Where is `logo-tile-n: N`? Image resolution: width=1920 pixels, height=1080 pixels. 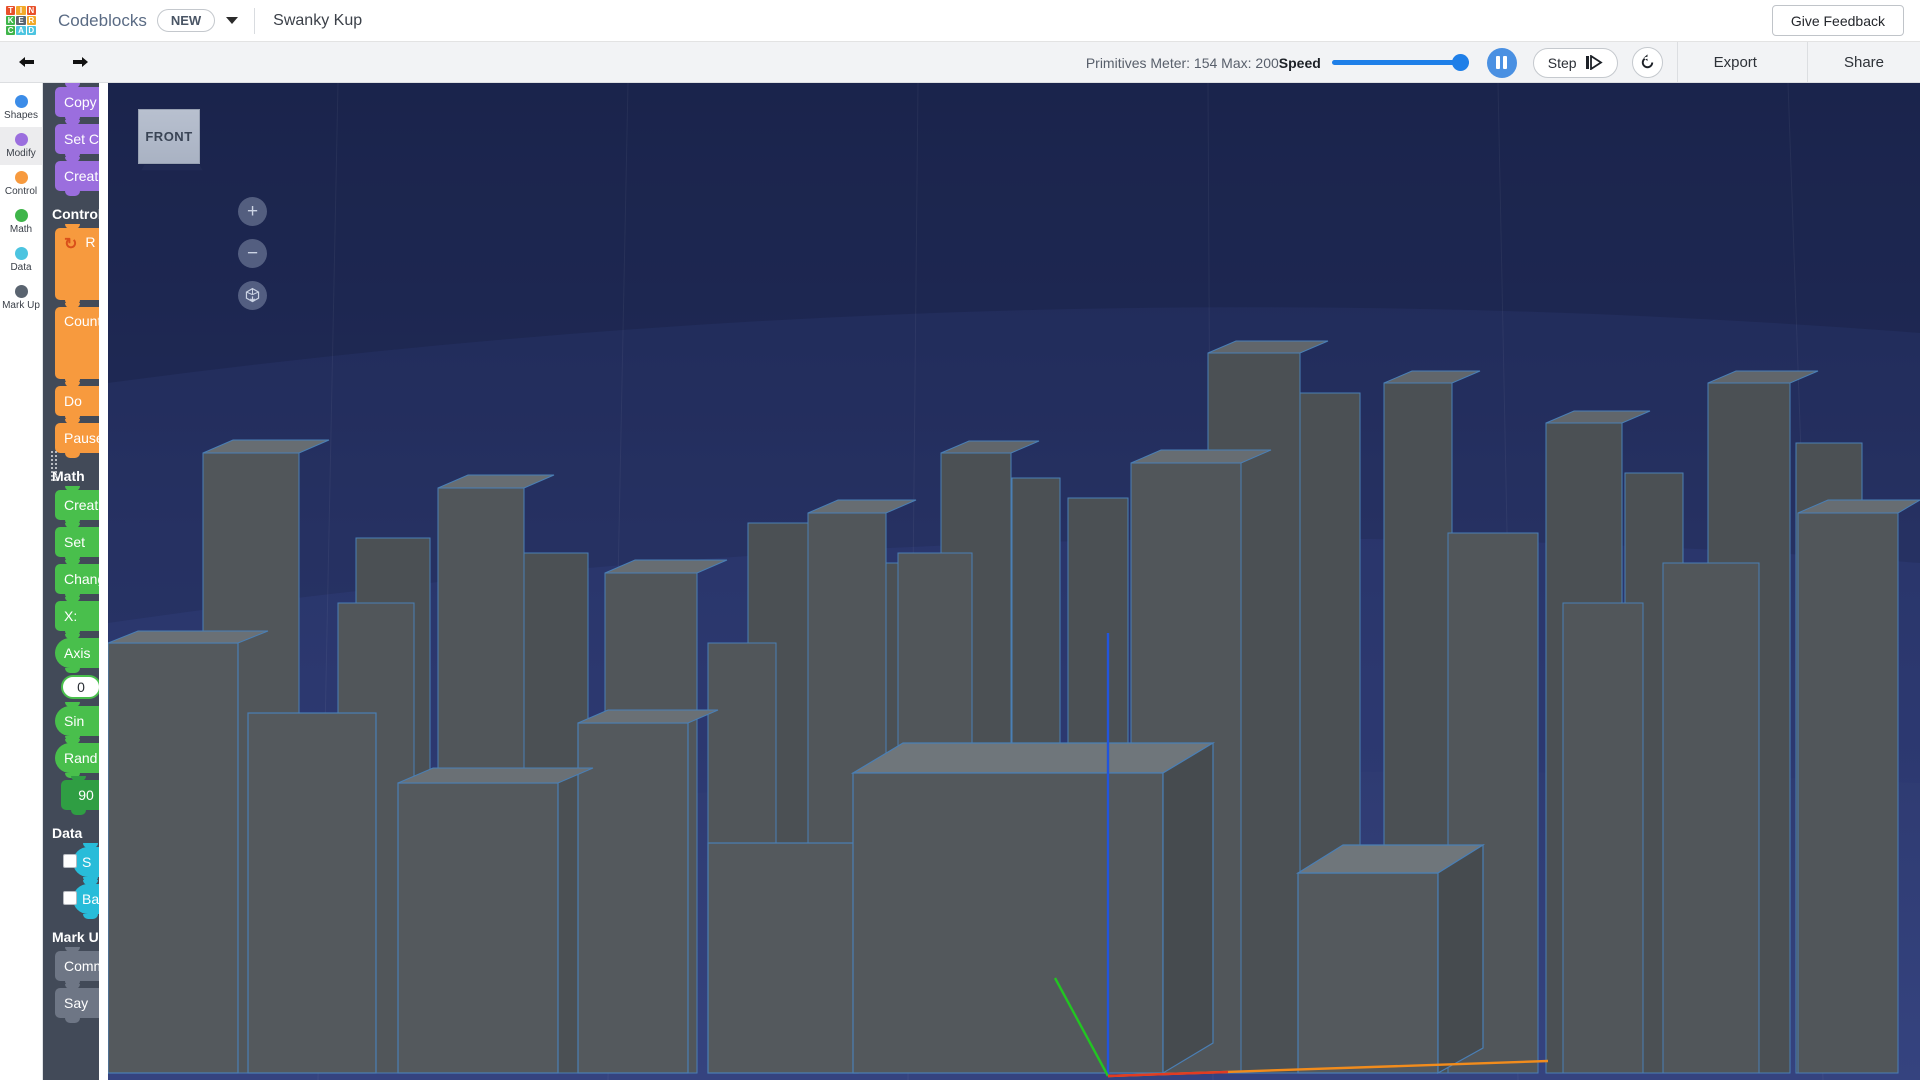
logo-tile-n: N is located at coordinates (31, 10).